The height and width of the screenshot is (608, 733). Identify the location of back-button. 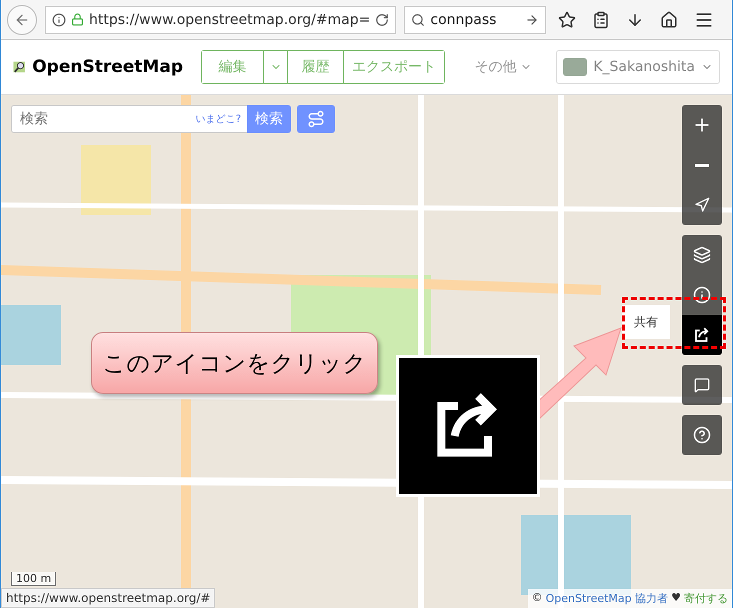
(22, 19).